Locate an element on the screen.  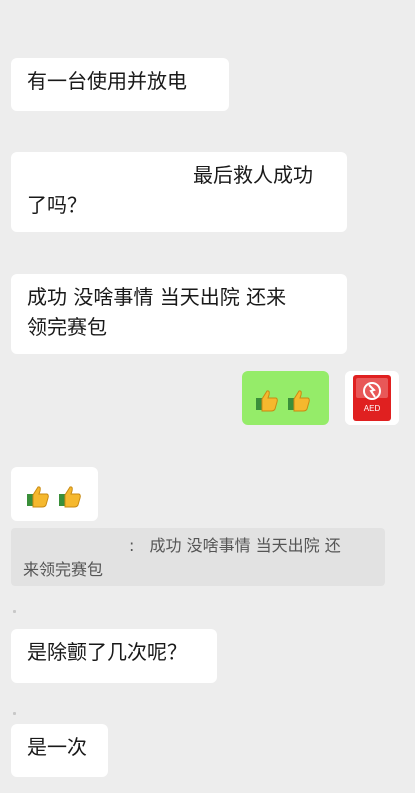
message-bubble is located at coordinates (54, 494).